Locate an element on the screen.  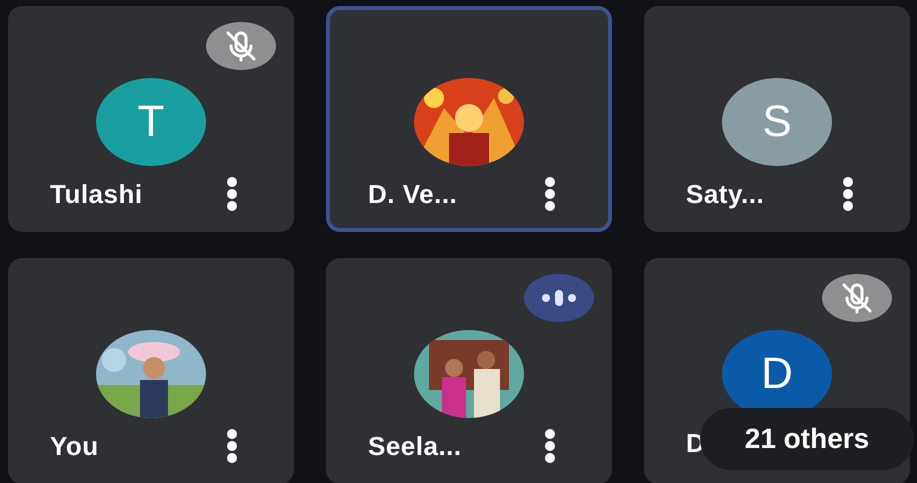
participant-tile: T Tulashi is located at coordinates (151, 119).